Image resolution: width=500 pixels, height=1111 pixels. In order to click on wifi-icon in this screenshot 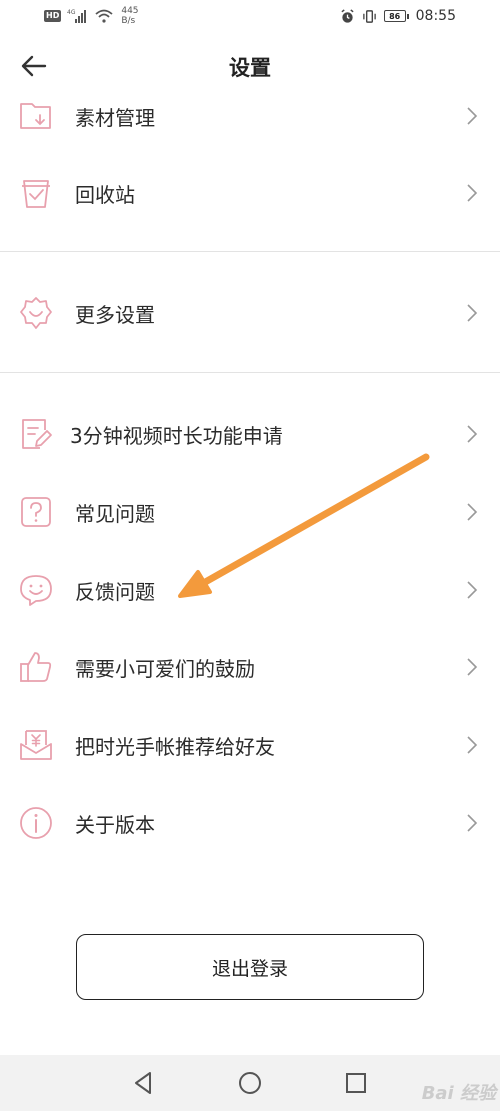, I will do `click(104, 16)`.